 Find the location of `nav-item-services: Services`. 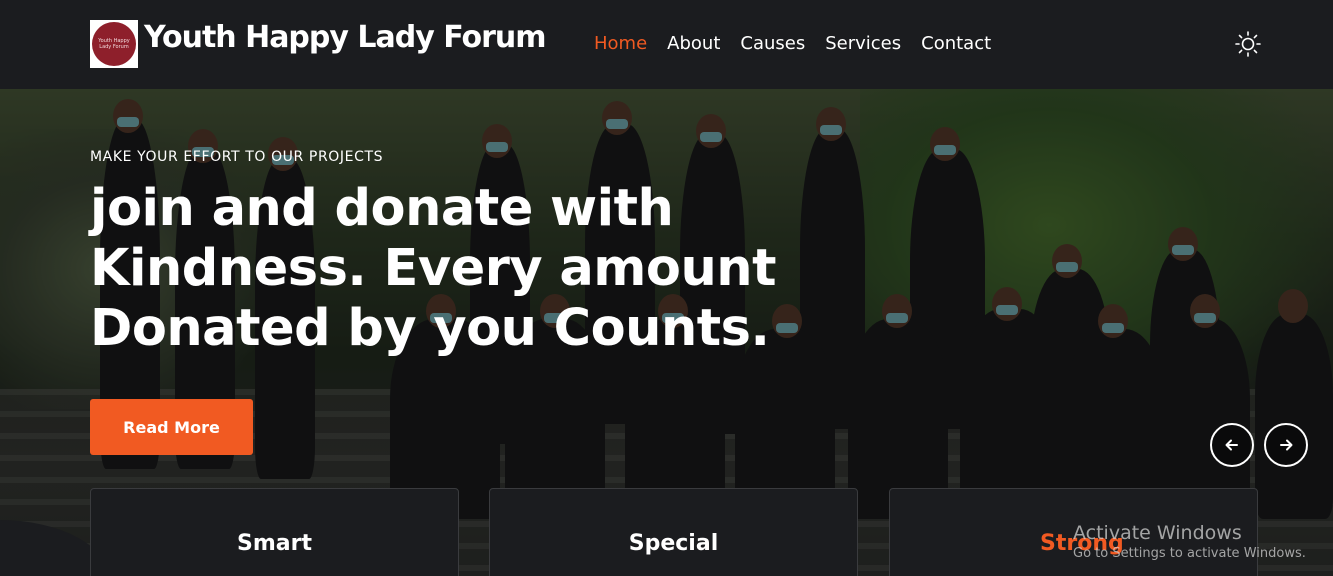

nav-item-services: Services is located at coordinates (863, 43).